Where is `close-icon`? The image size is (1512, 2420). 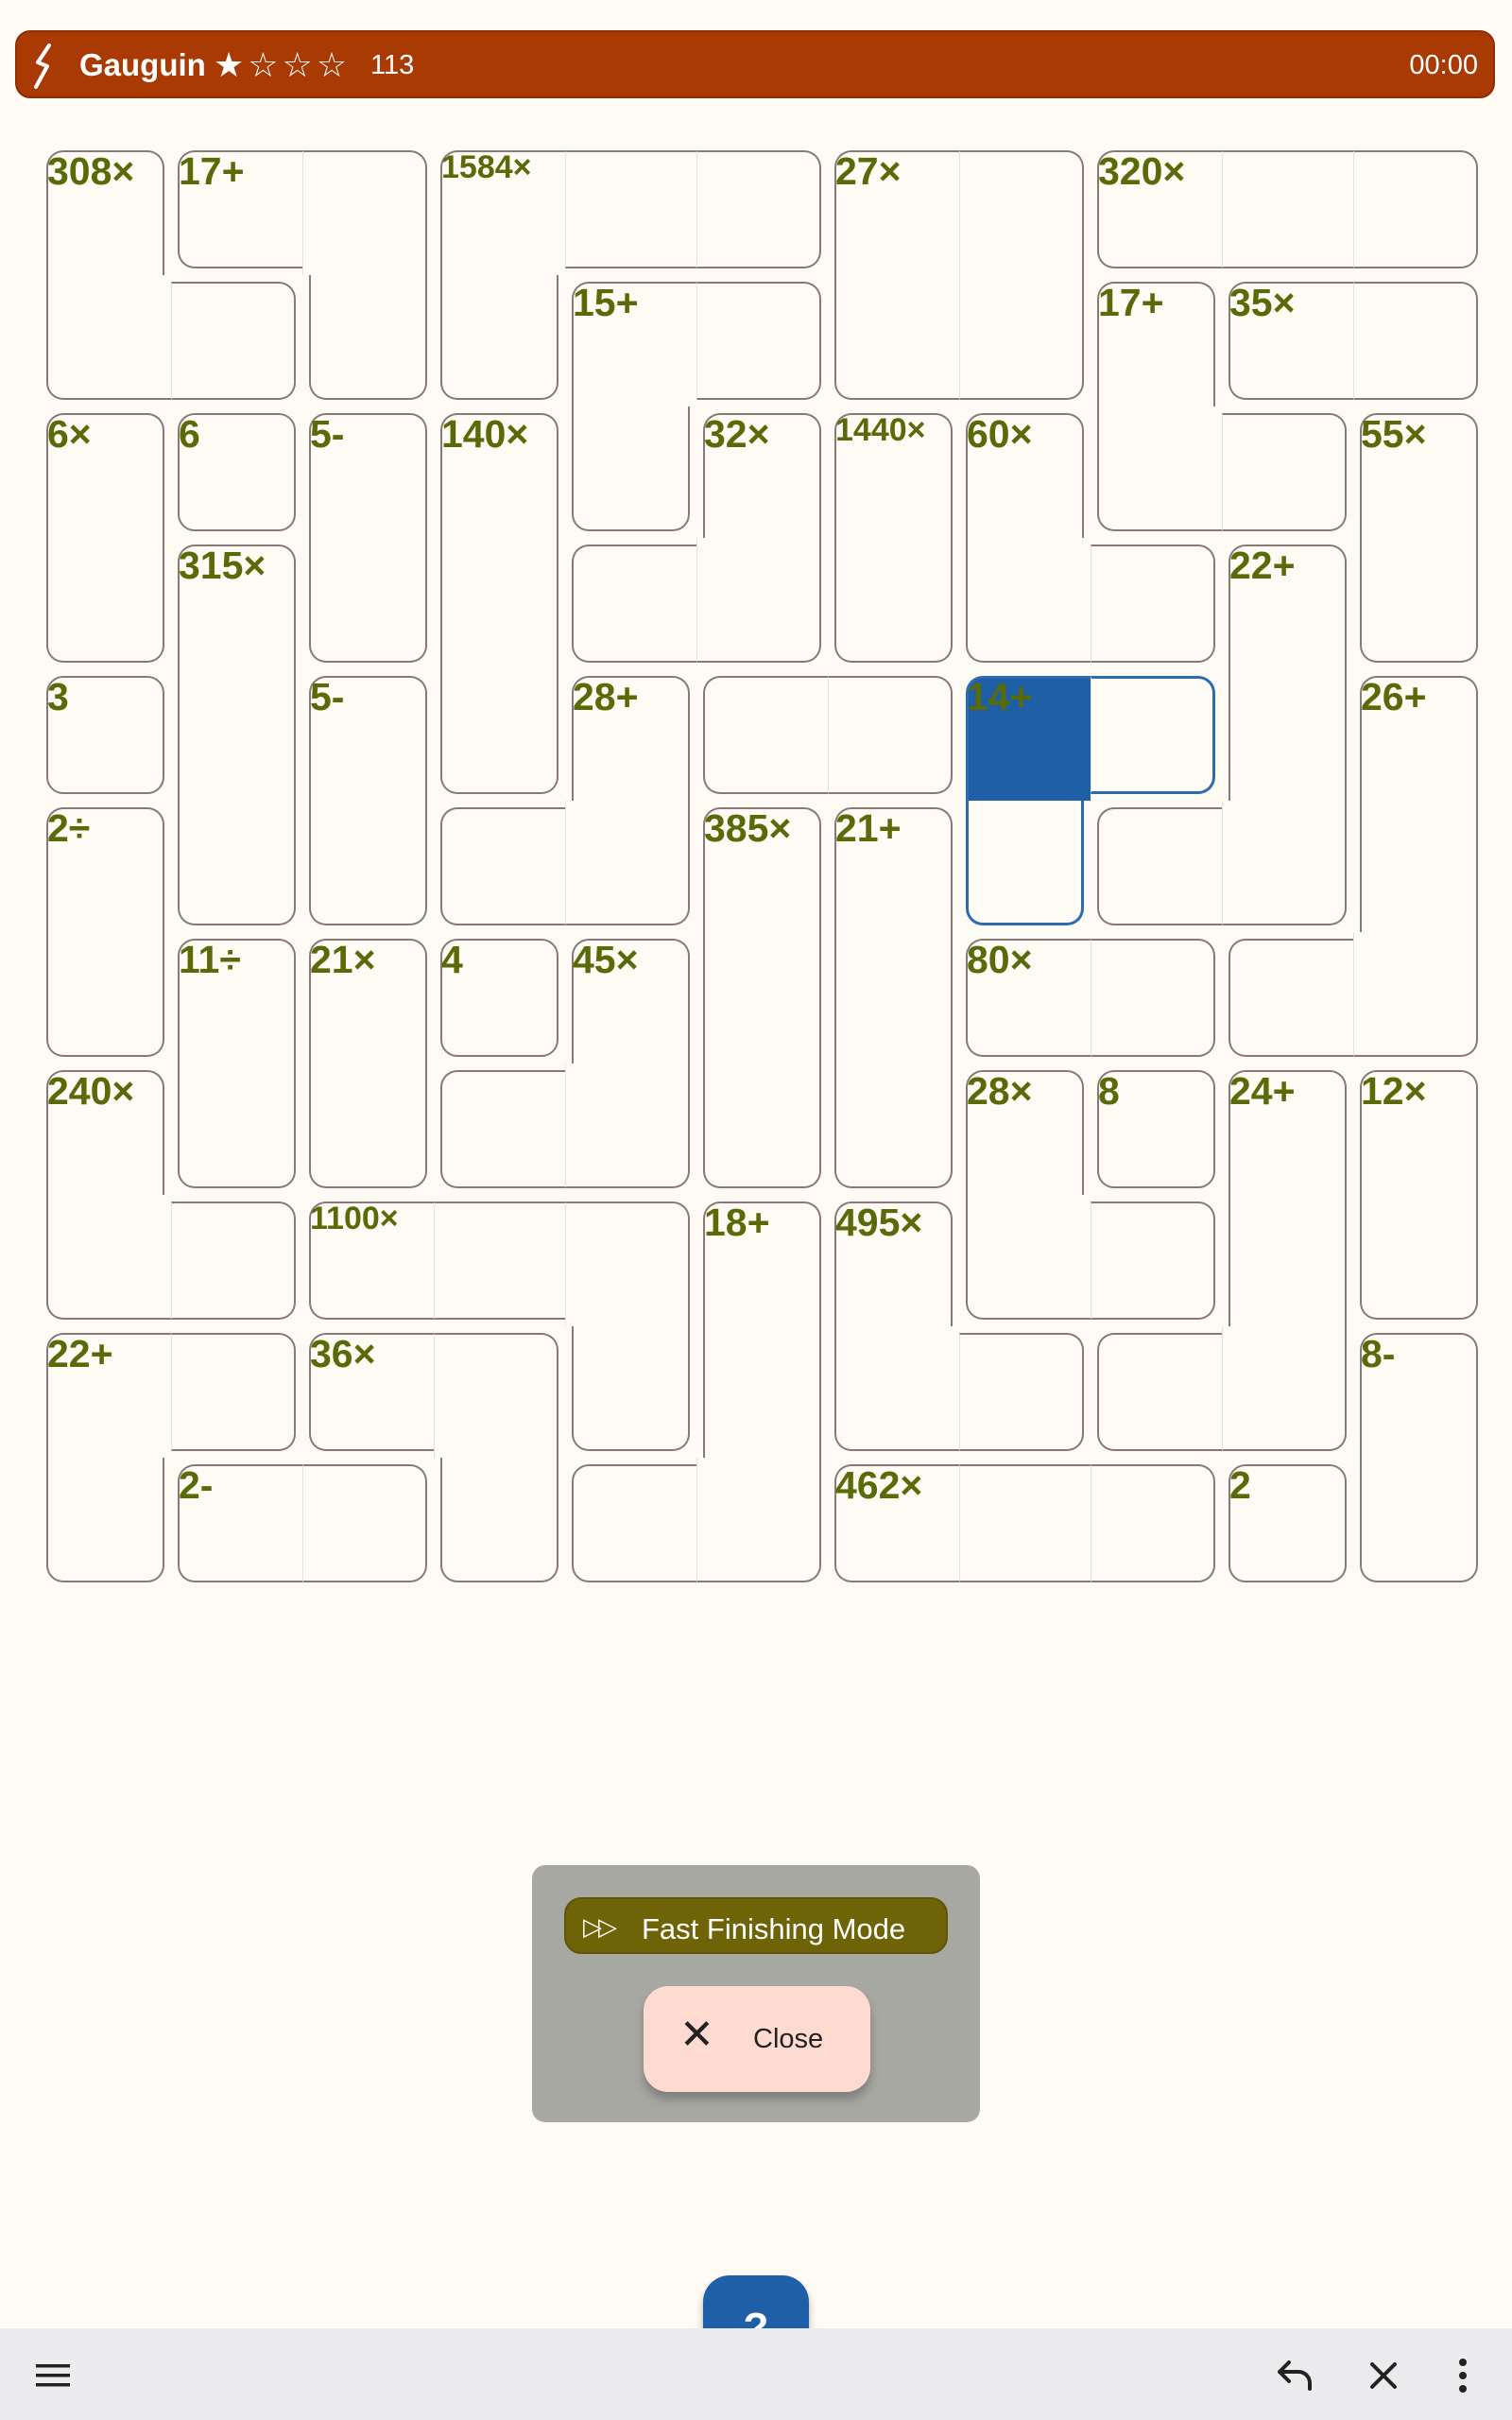
close-icon is located at coordinates (1383, 2375).